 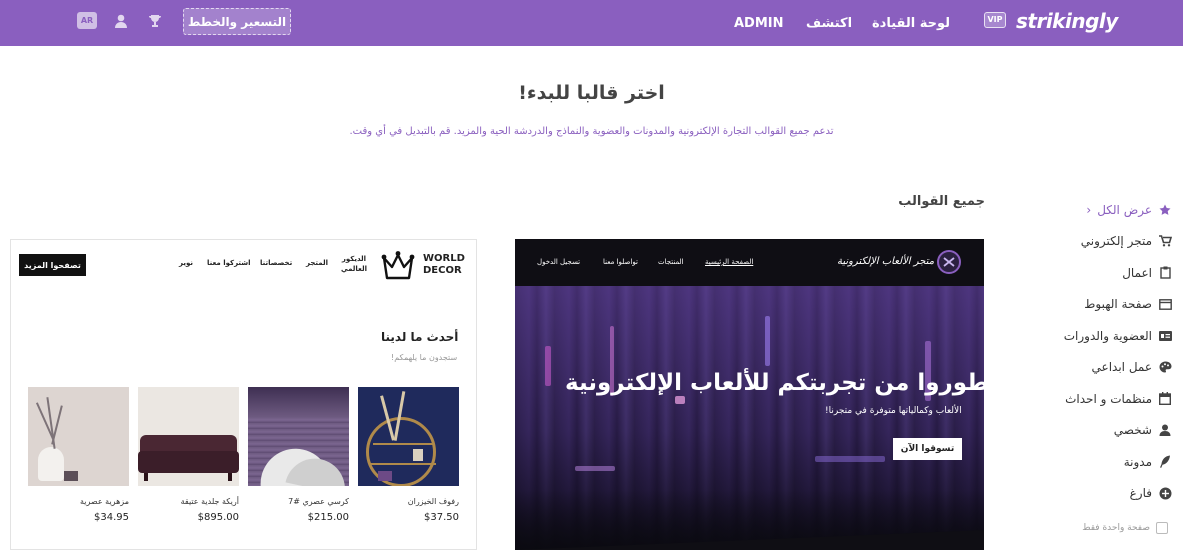 What do you see at coordinates (1116, 462) in the screenshot?
I see `sidebar-item-blog: مدونة` at bounding box center [1116, 462].